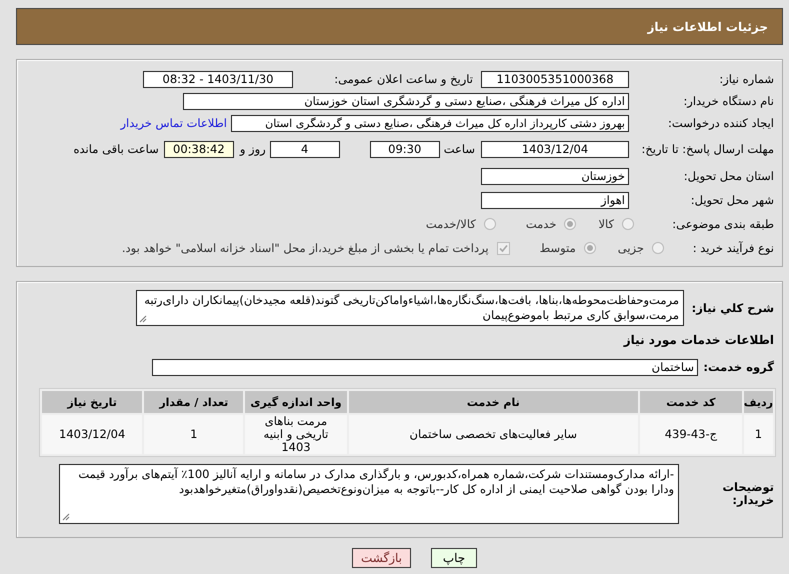 The height and width of the screenshot is (574, 789). I want to click on buyer-contact-link: اطلاعات تماس خریدار, so click(173, 123).